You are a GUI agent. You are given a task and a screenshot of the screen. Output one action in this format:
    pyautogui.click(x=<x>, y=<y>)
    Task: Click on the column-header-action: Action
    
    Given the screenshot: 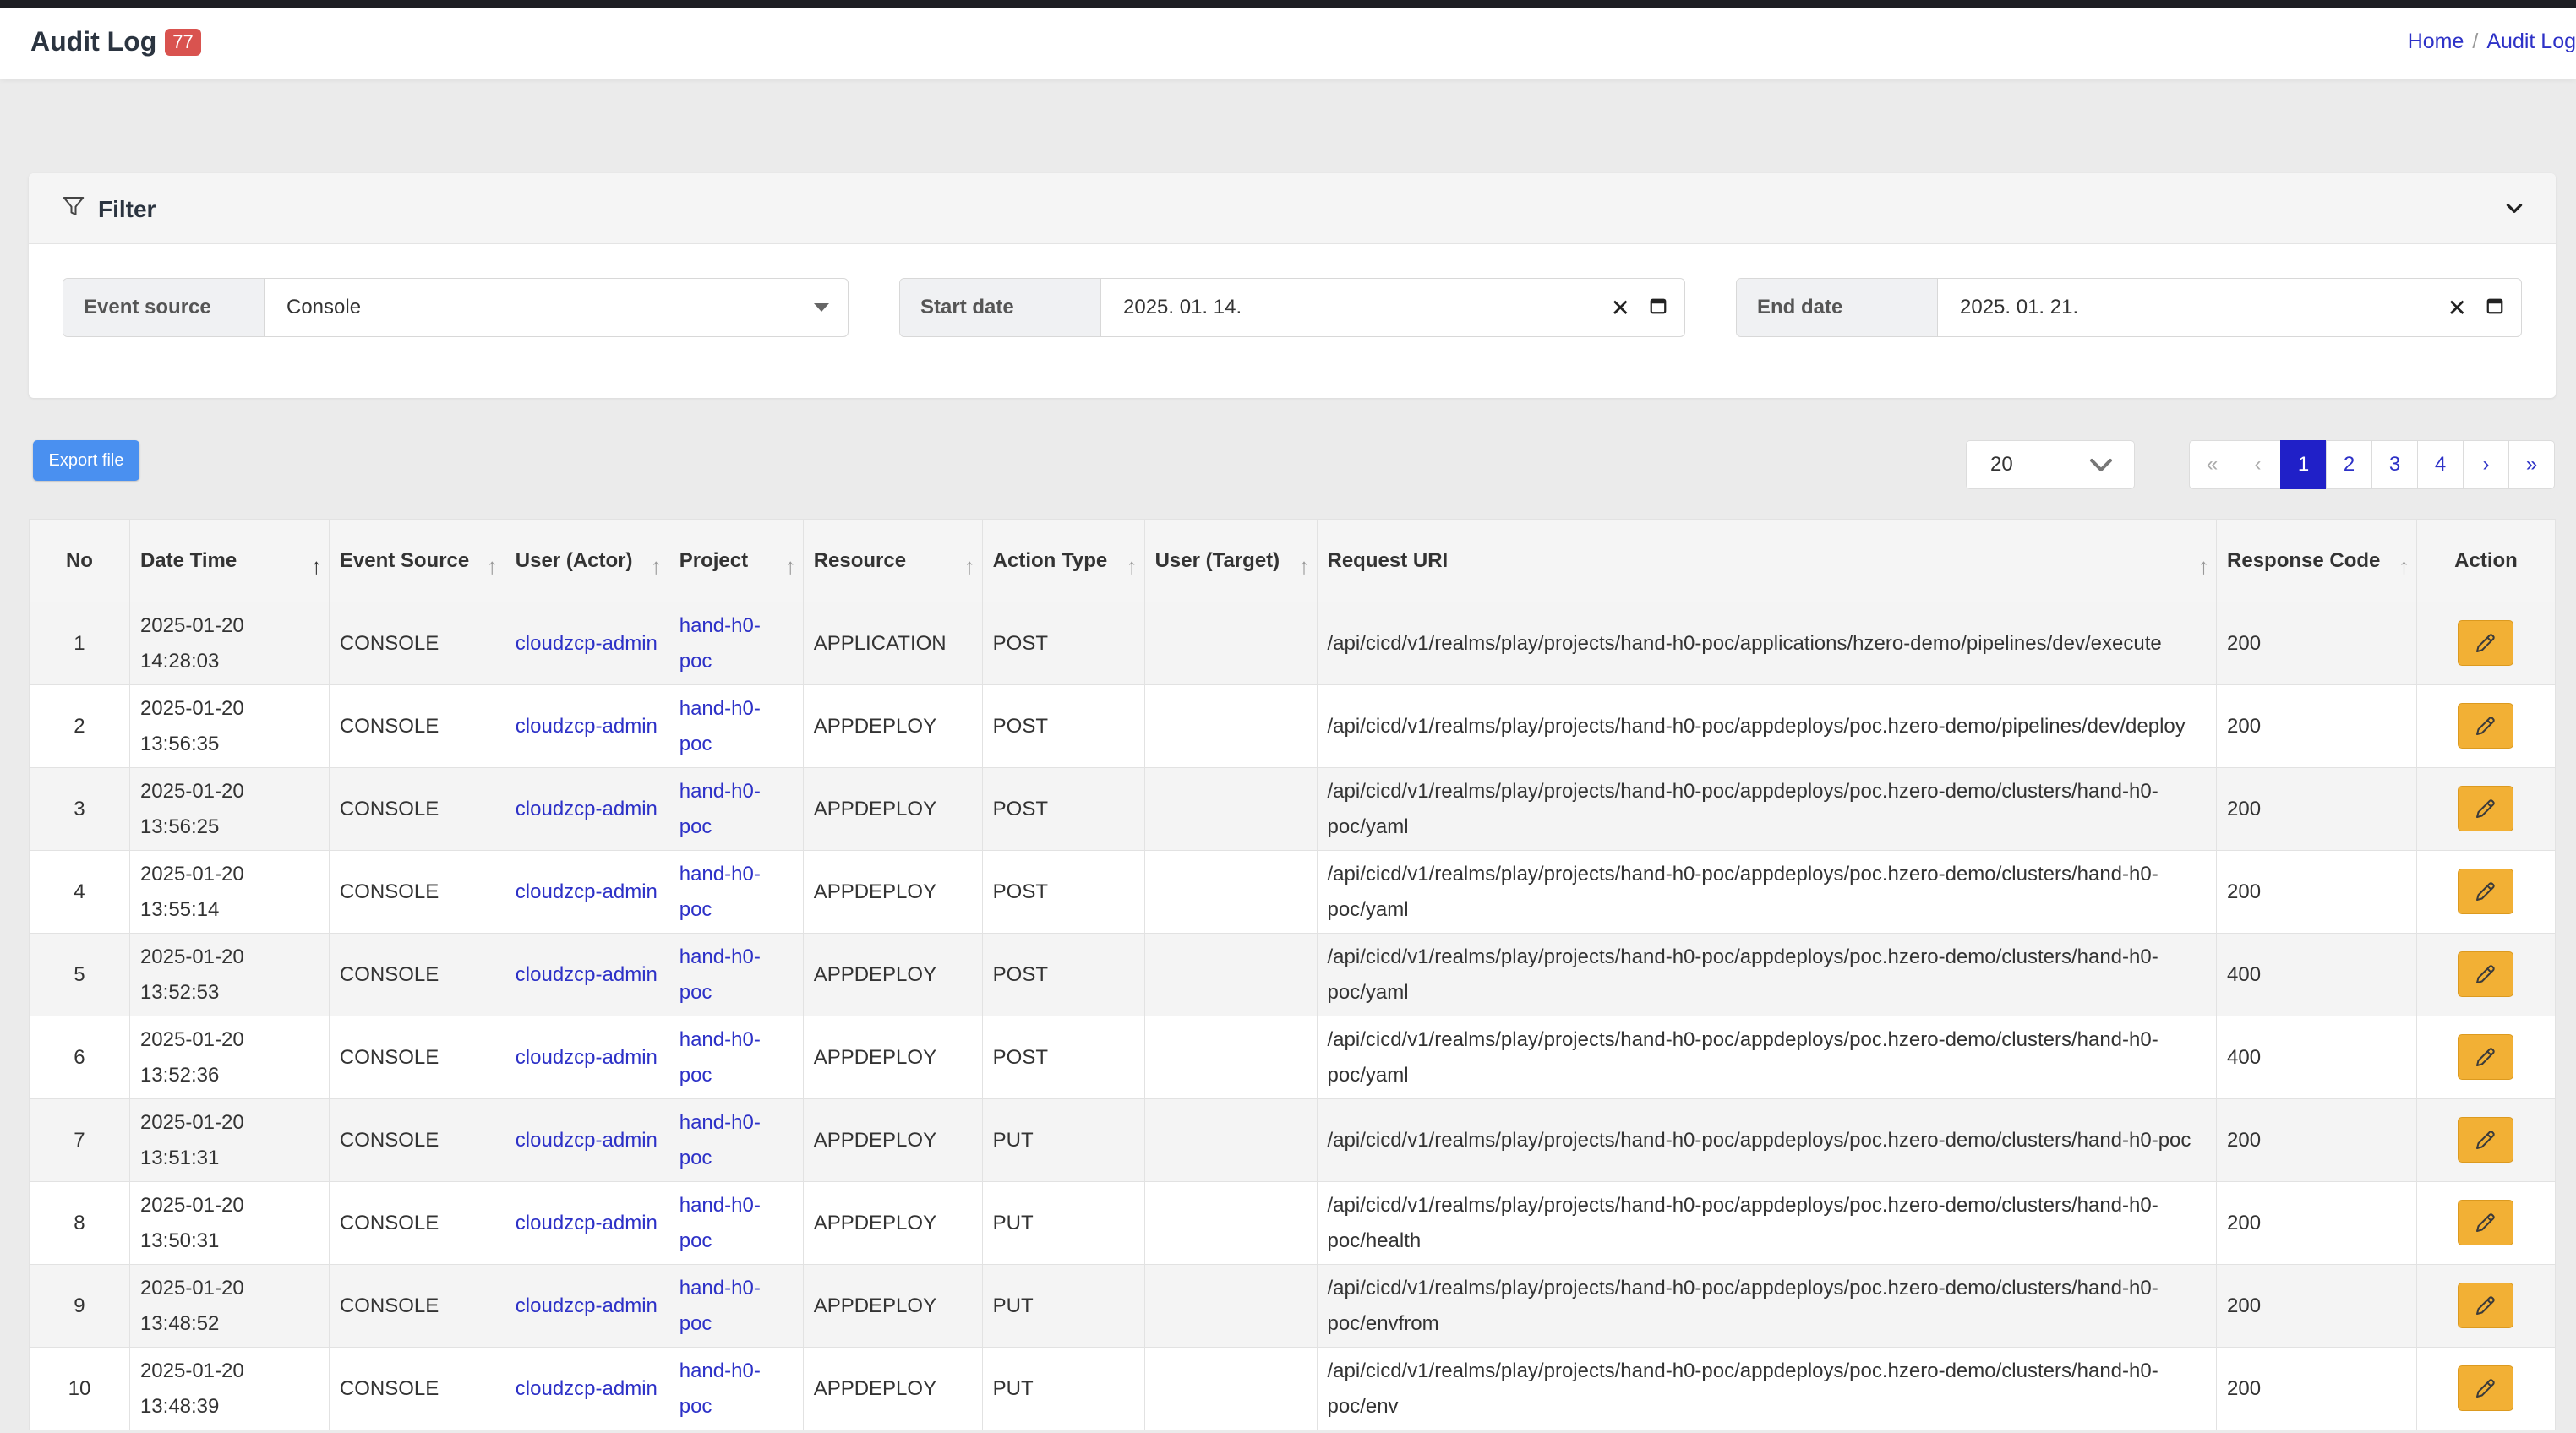 What is the action you would take?
    pyautogui.click(x=2486, y=560)
    